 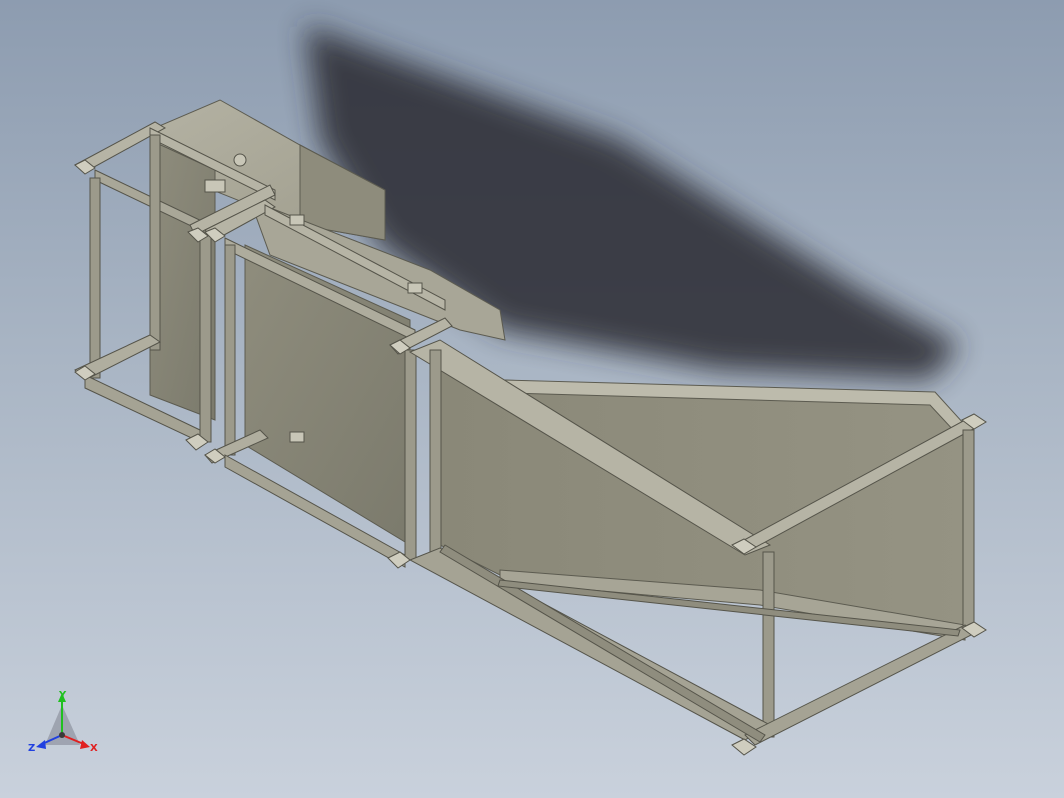 What do you see at coordinates (62, 735) in the screenshot?
I see `triad-origin` at bounding box center [62, 735].